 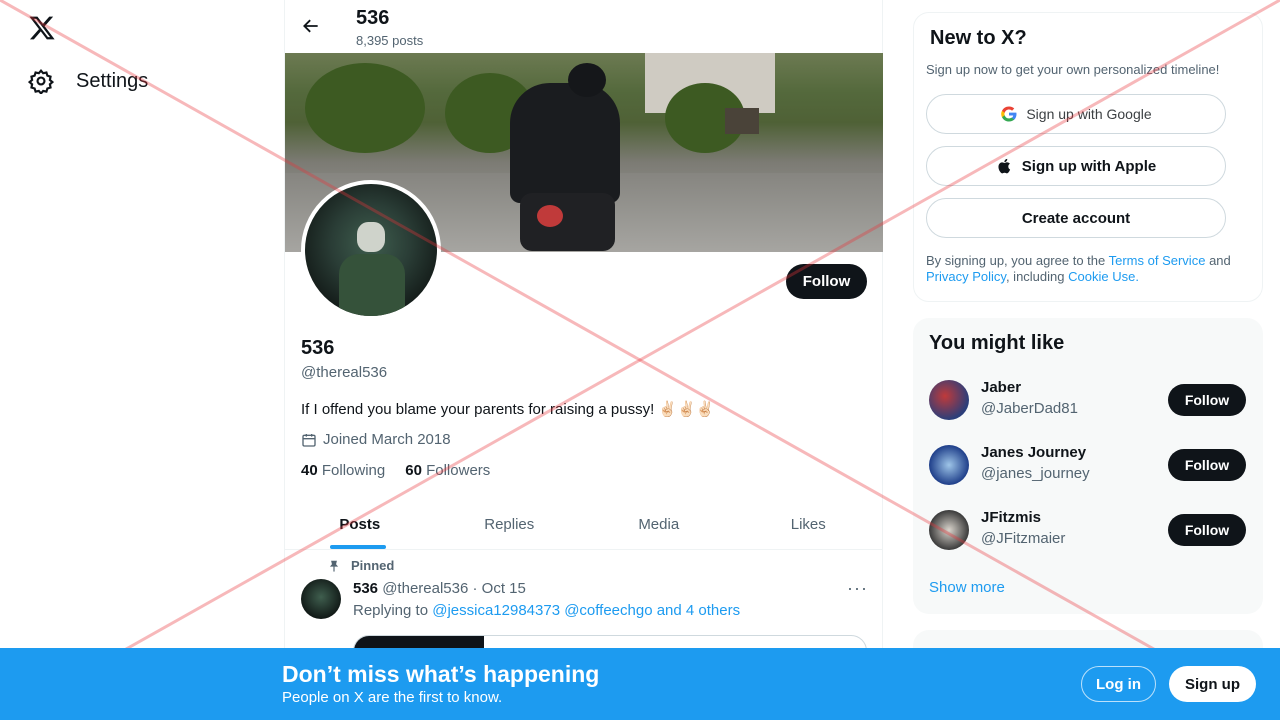 I want to click on suggestions-title: You might like, so click(x=997, y=343).